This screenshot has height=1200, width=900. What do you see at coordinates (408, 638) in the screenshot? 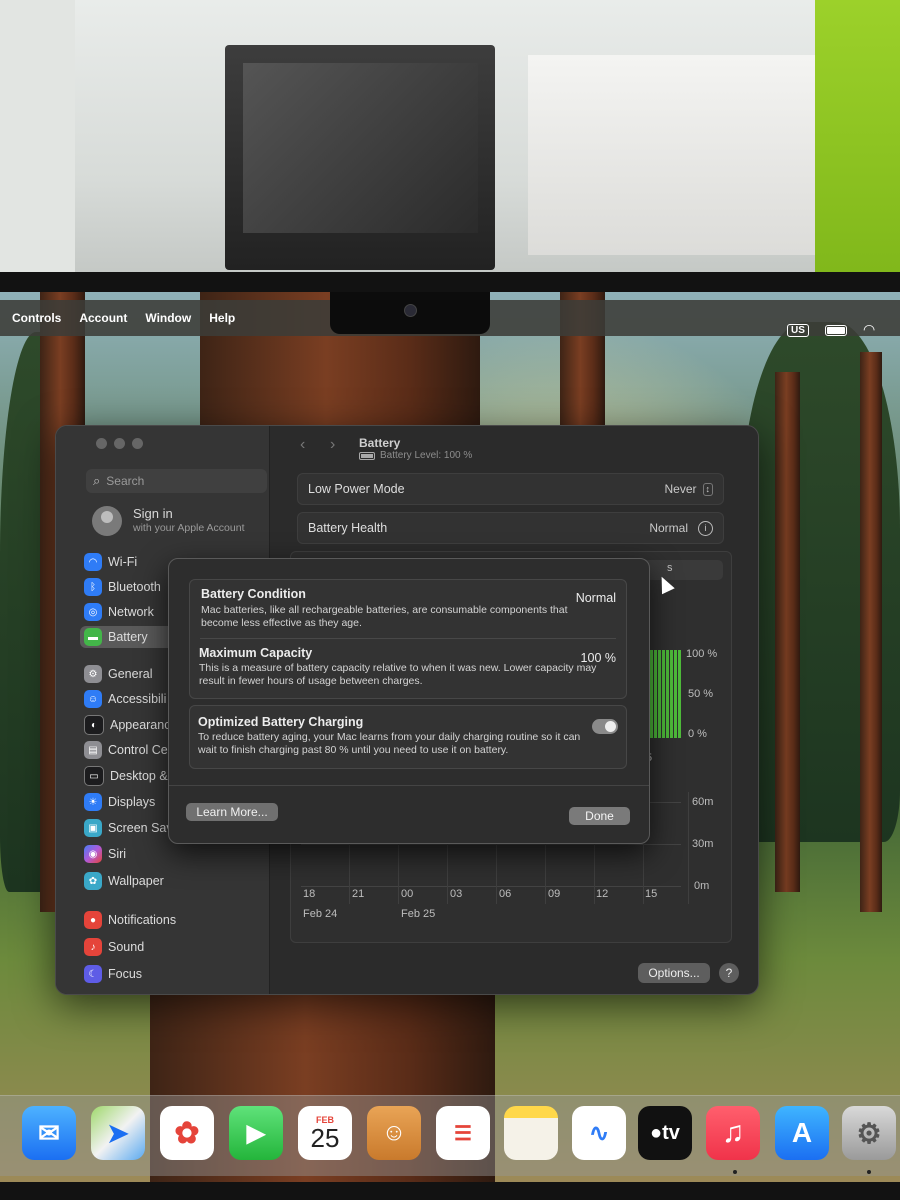
I see `group-separator` at bounding box center [408, 638].